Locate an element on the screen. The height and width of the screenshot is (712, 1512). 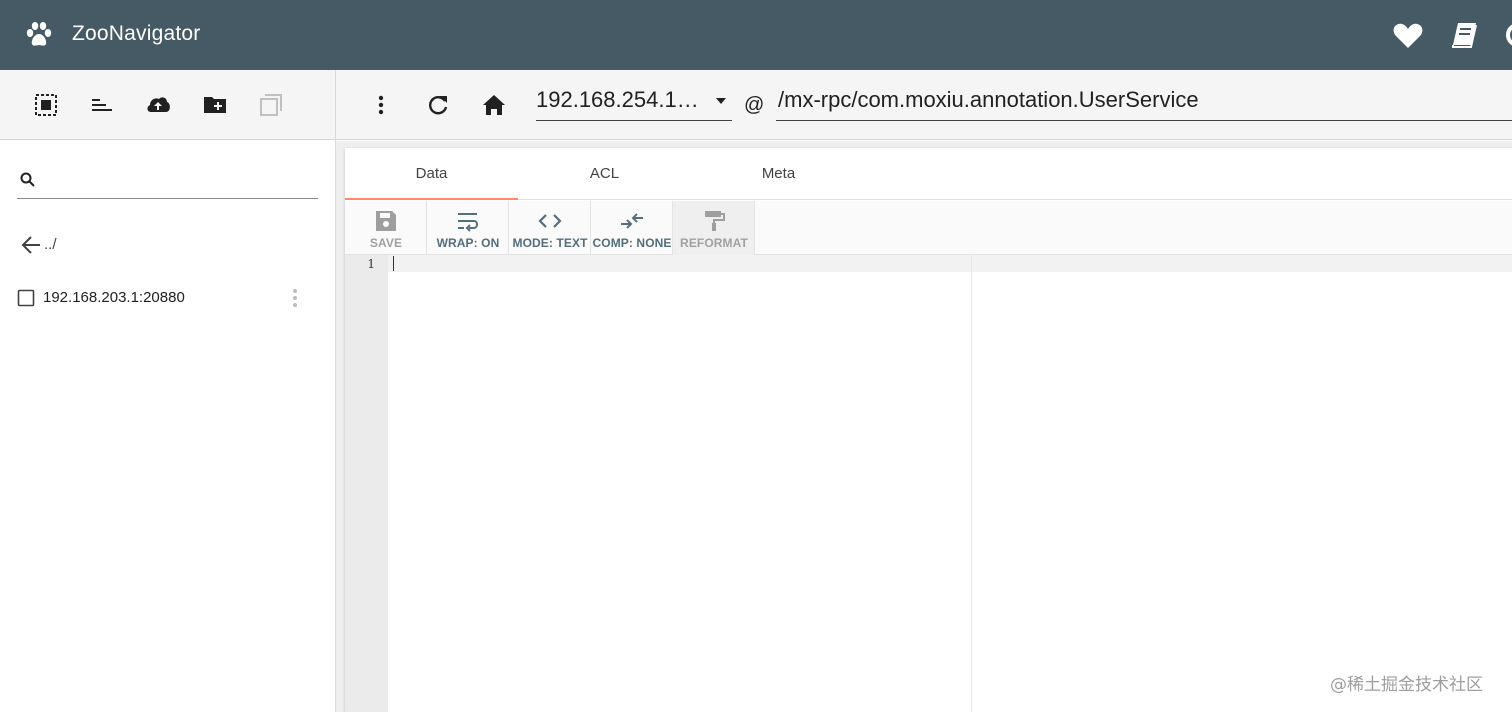
compress-icon is located at coordinates (632, 221).